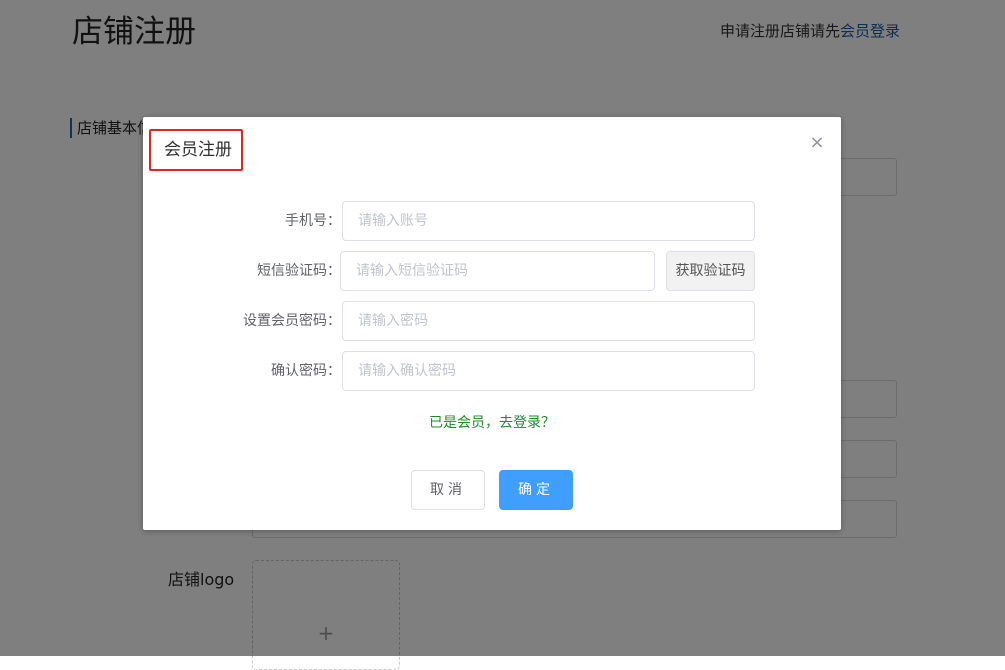 This screenshot has height=670, width=1005. I want to click on dialog-title: 会员注册, so click(198, 150).